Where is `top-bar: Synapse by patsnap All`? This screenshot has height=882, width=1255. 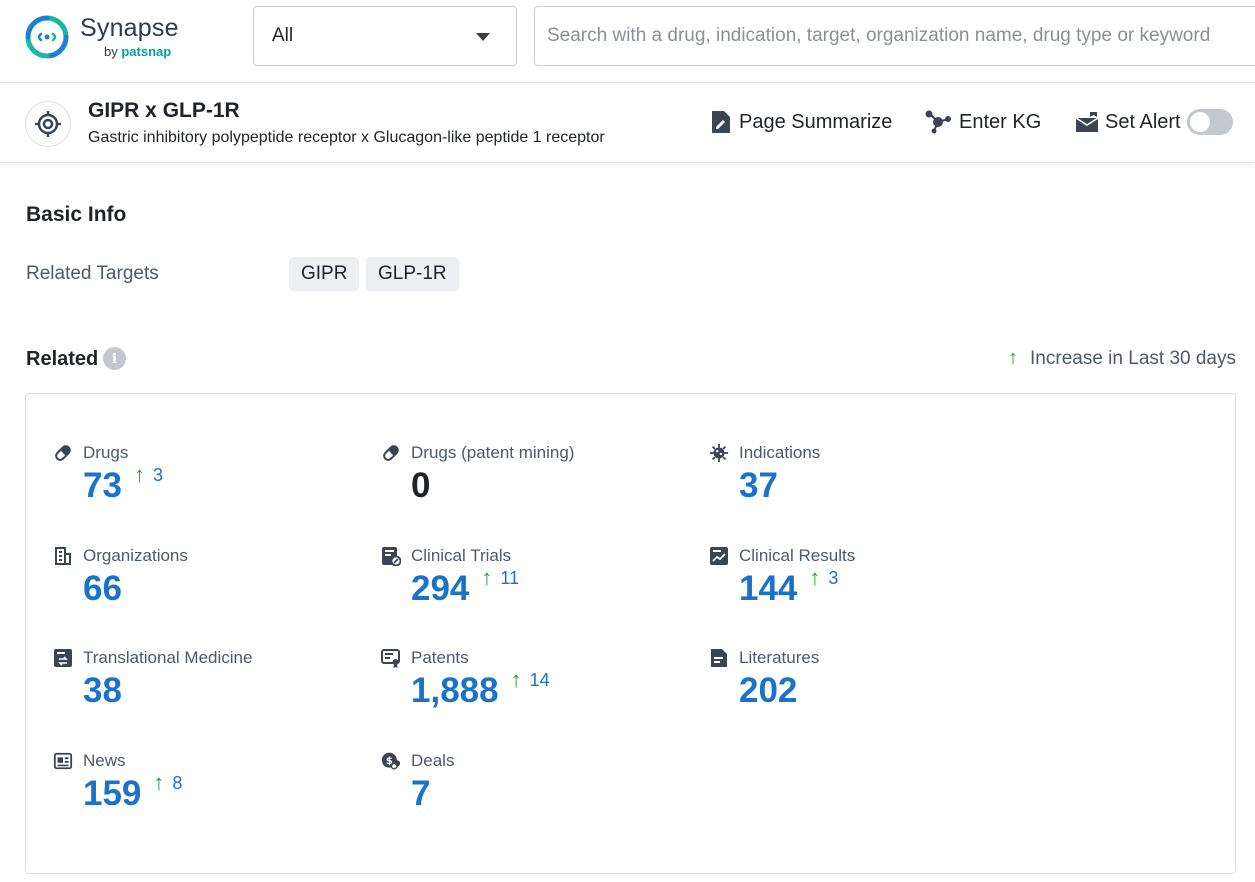
top-bar: Synapse by patsnap All is located at coordinates (627, 41).